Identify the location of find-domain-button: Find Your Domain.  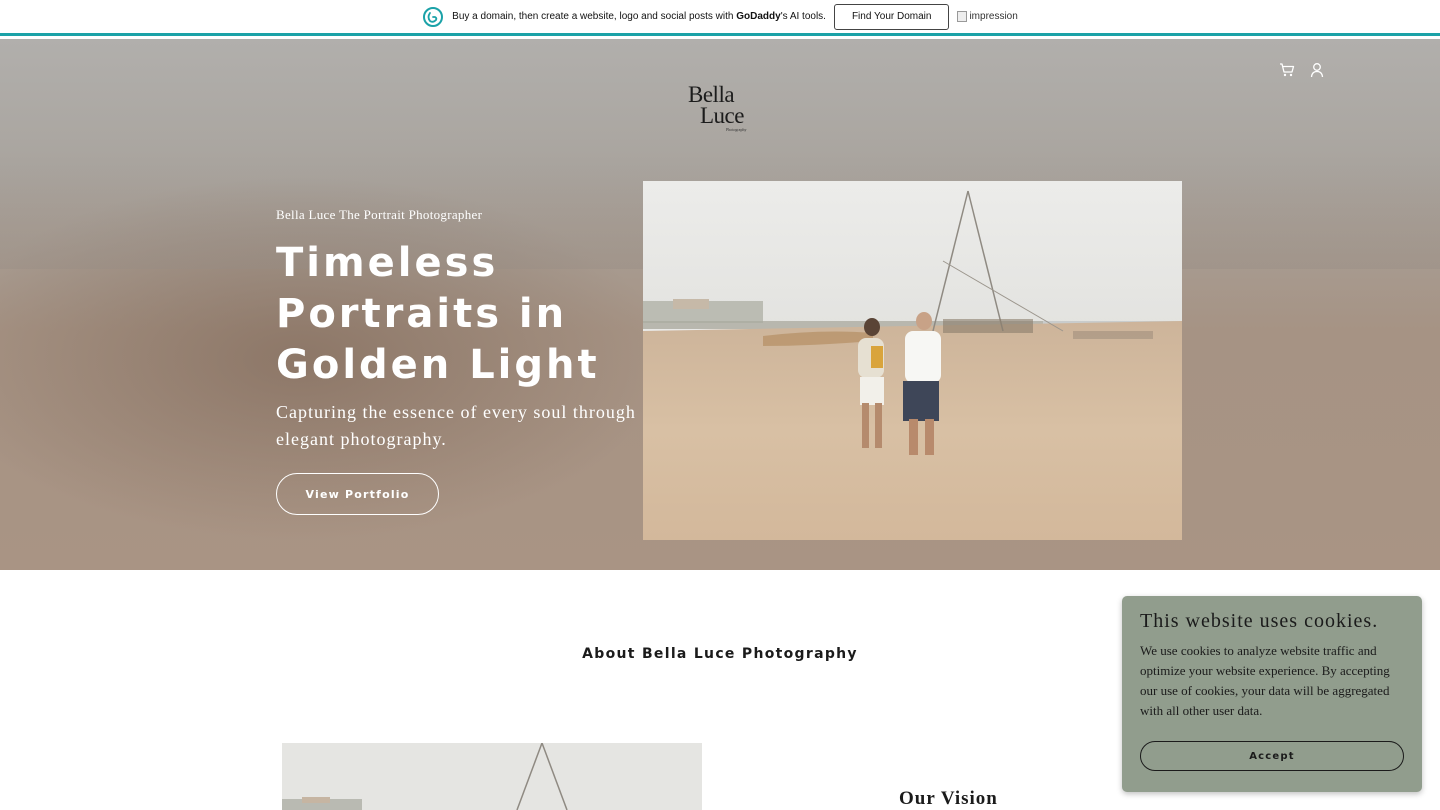
(891, 16).